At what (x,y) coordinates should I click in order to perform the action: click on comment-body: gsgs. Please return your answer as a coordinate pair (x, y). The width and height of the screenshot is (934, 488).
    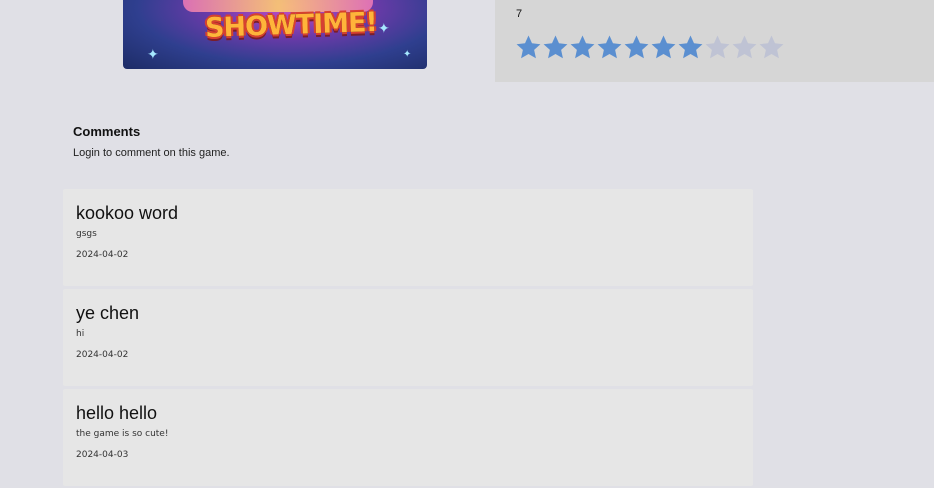
    Looking at the image, I should click on (86, 234).